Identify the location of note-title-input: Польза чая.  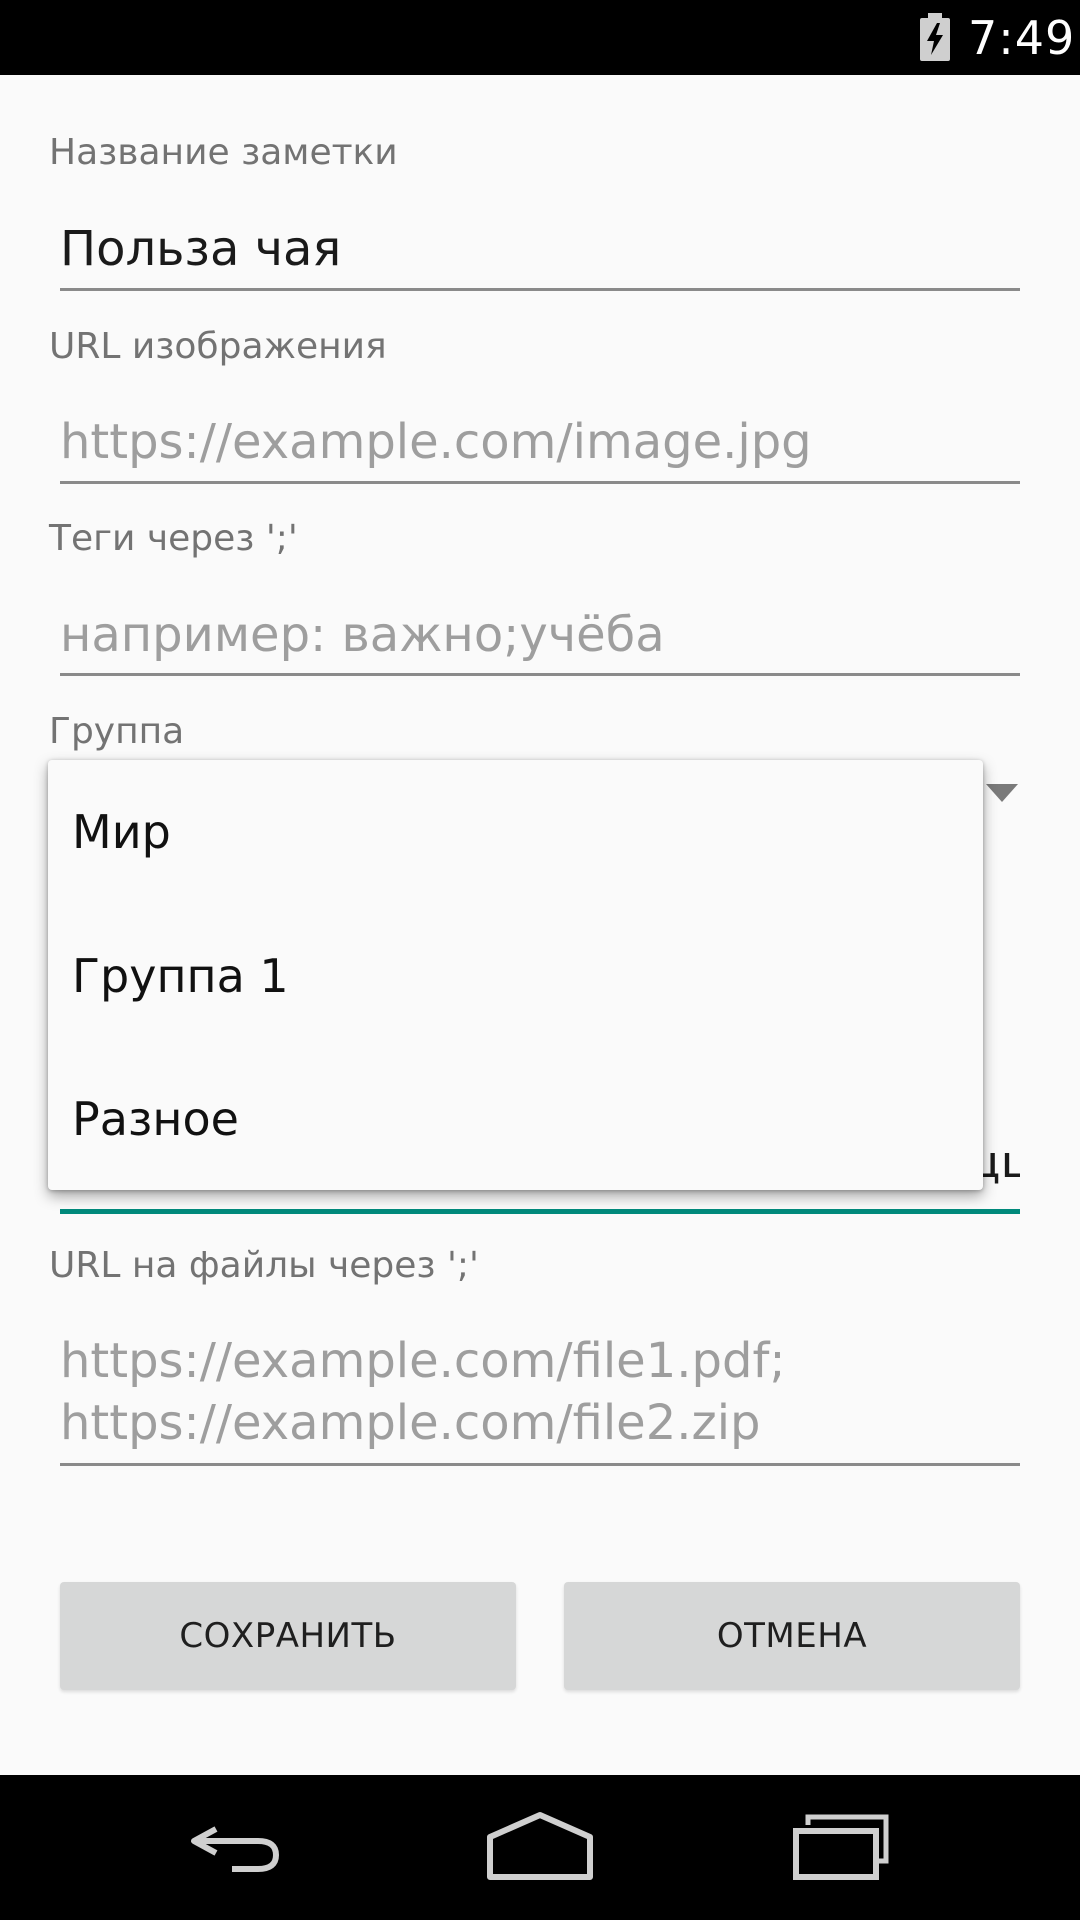
(540, 249).